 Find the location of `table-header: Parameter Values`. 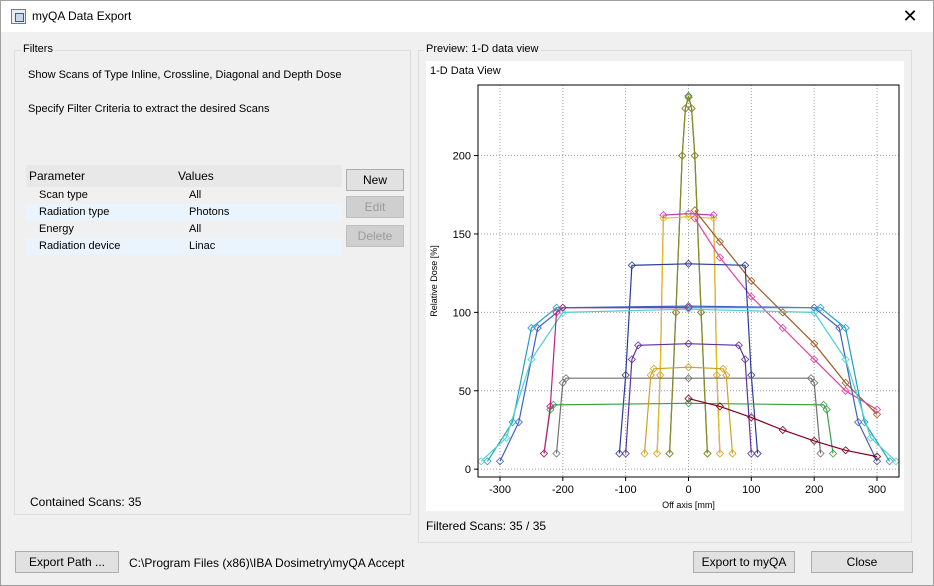

table-header: Parameter Values is located at coordinates (184, 176).